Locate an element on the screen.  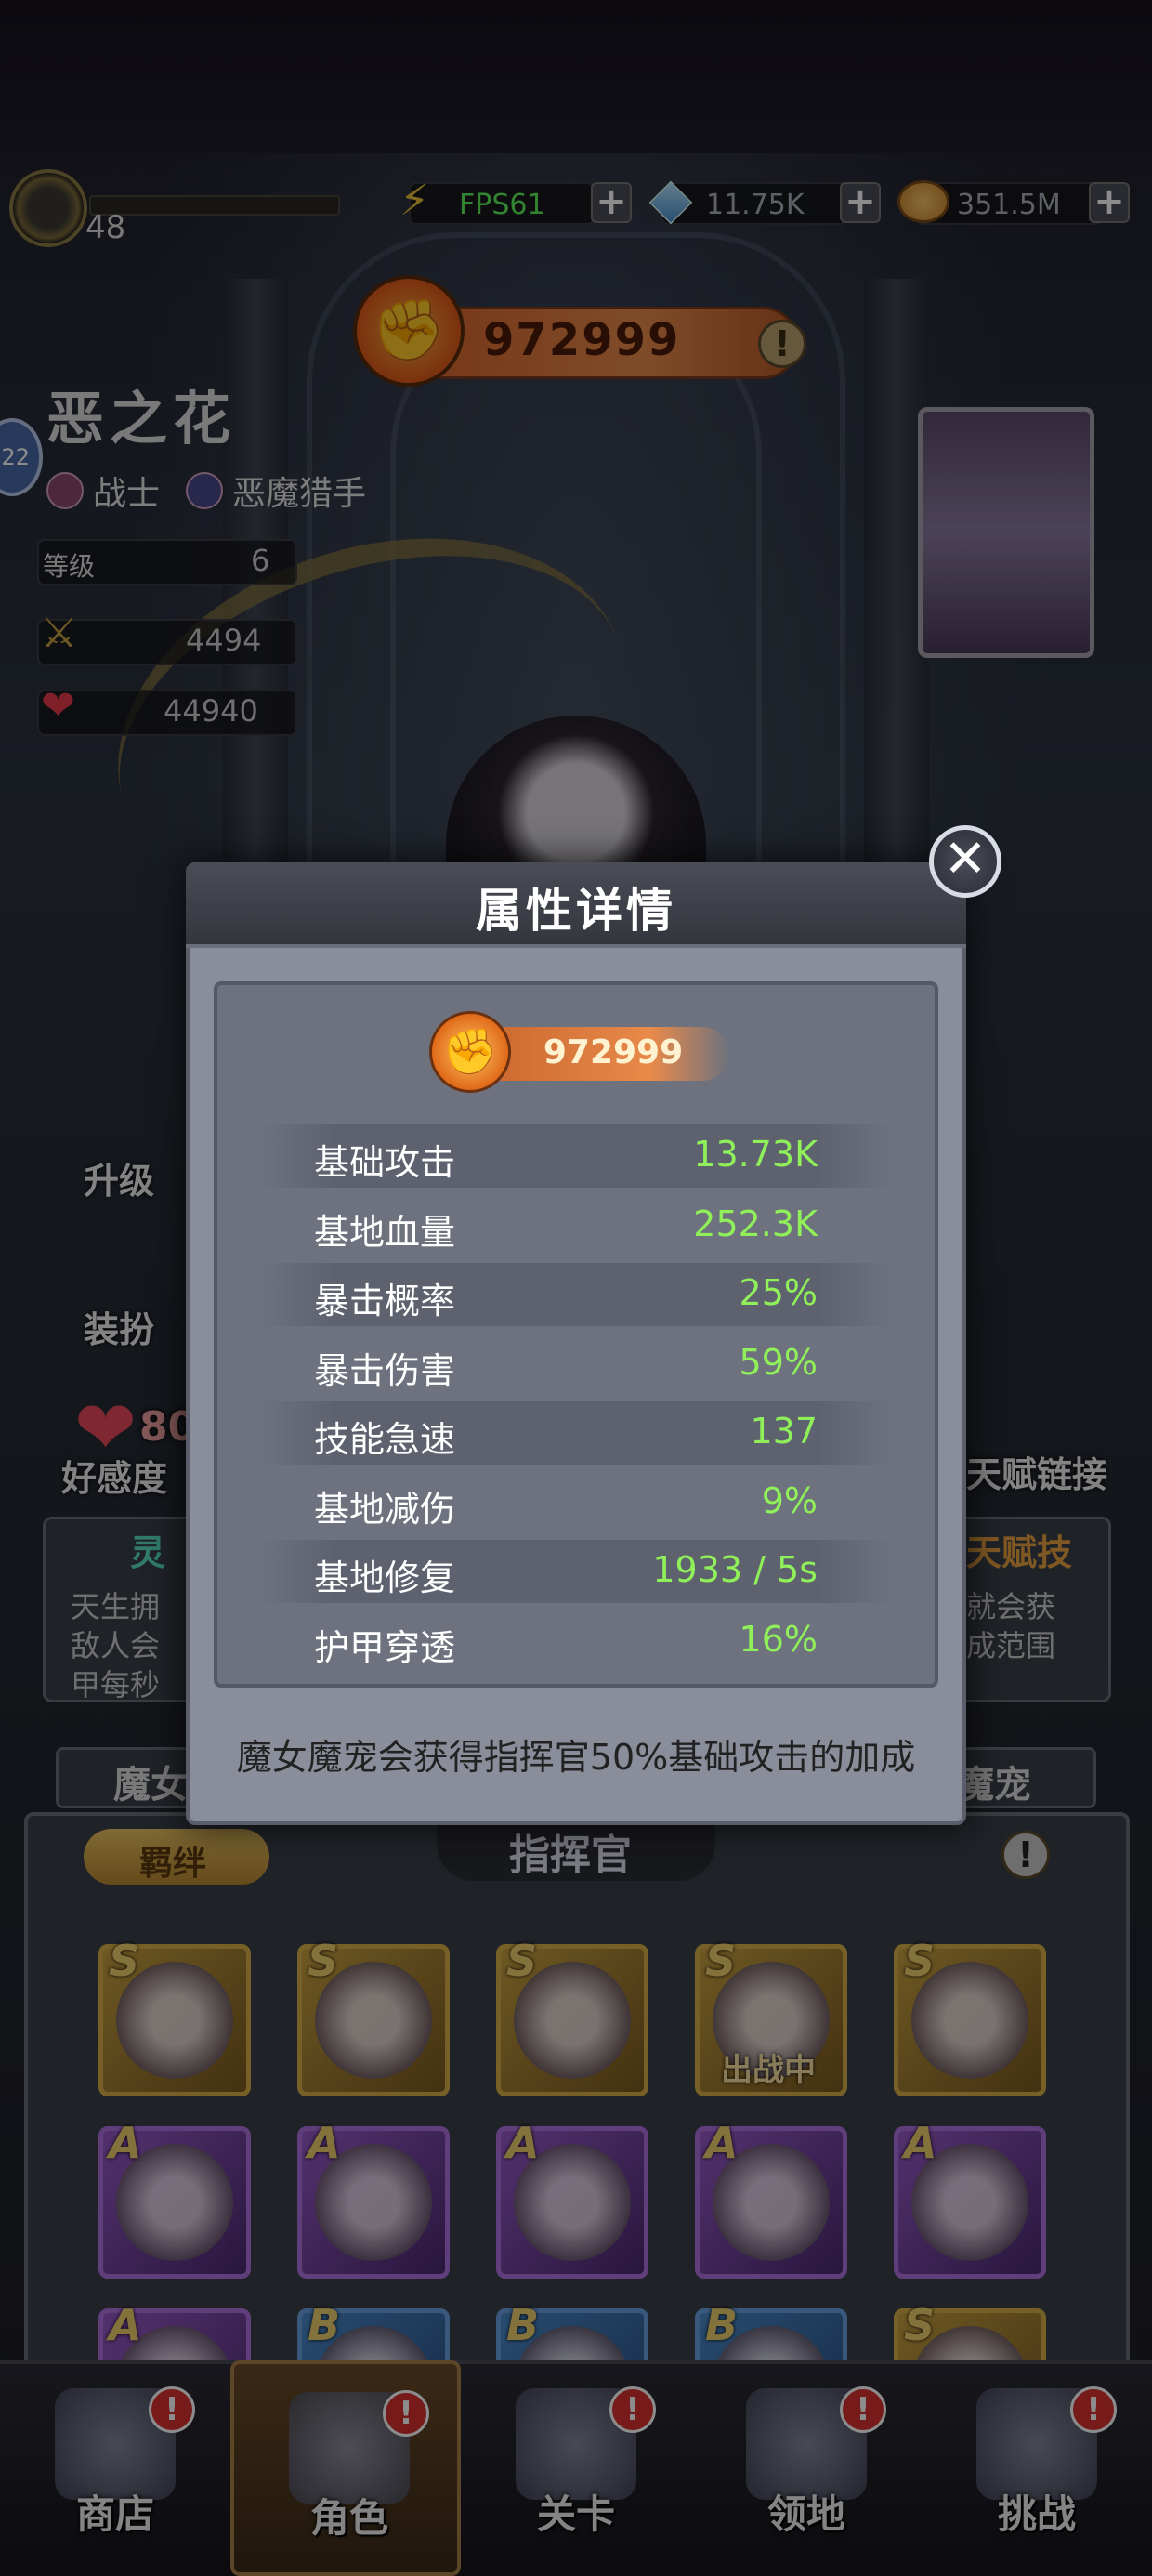
attribute-value: 16% is located at coordinates (778, 1639).